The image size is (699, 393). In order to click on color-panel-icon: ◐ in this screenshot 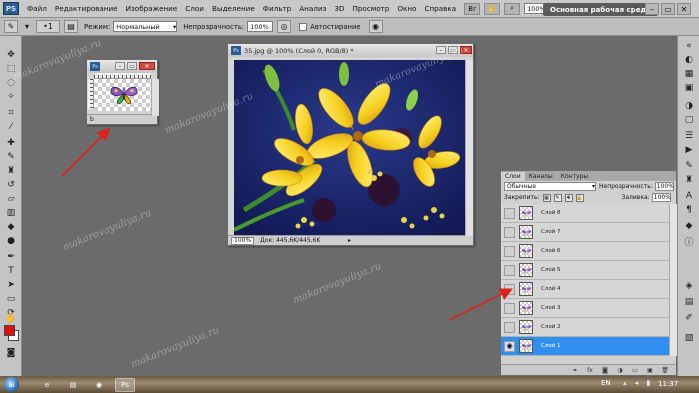, I will do `click(689, 59)`.